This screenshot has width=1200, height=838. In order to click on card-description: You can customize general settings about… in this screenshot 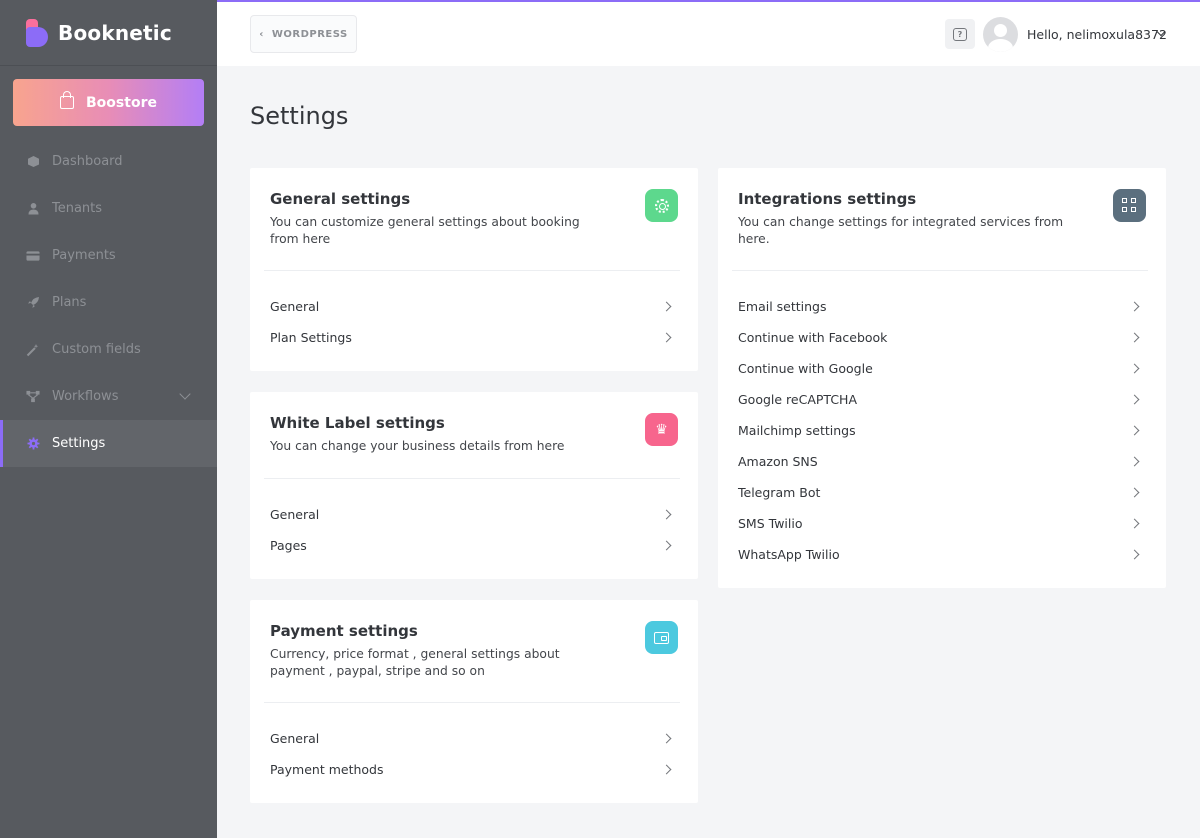, I will do `click(425, 230)`.